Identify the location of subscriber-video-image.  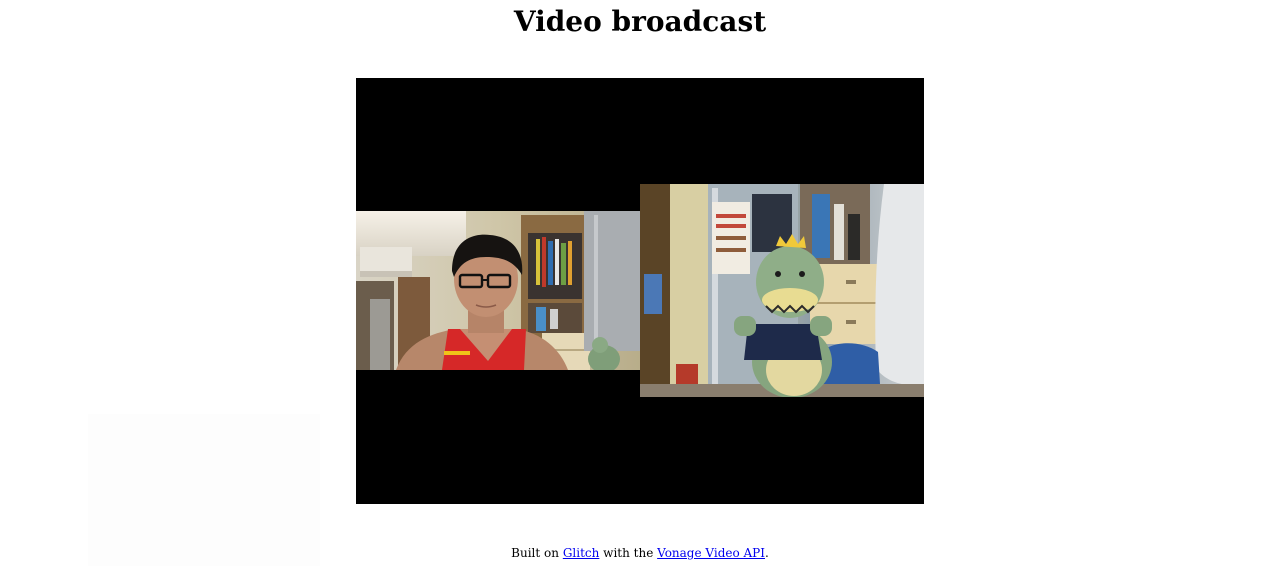
(782, 290).